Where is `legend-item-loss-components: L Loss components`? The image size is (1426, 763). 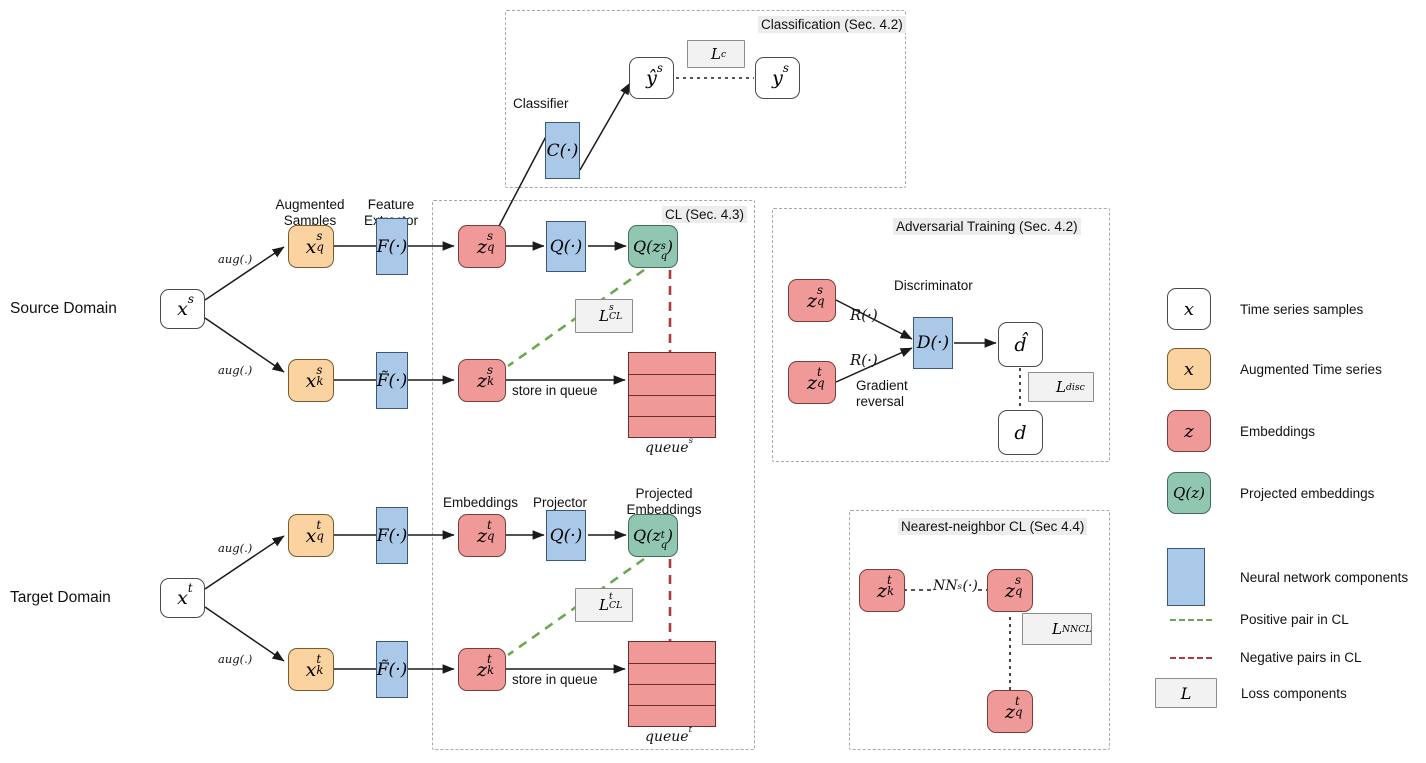
legend-item-loss-components: L Loss components is located at coordinates (1251, 693).